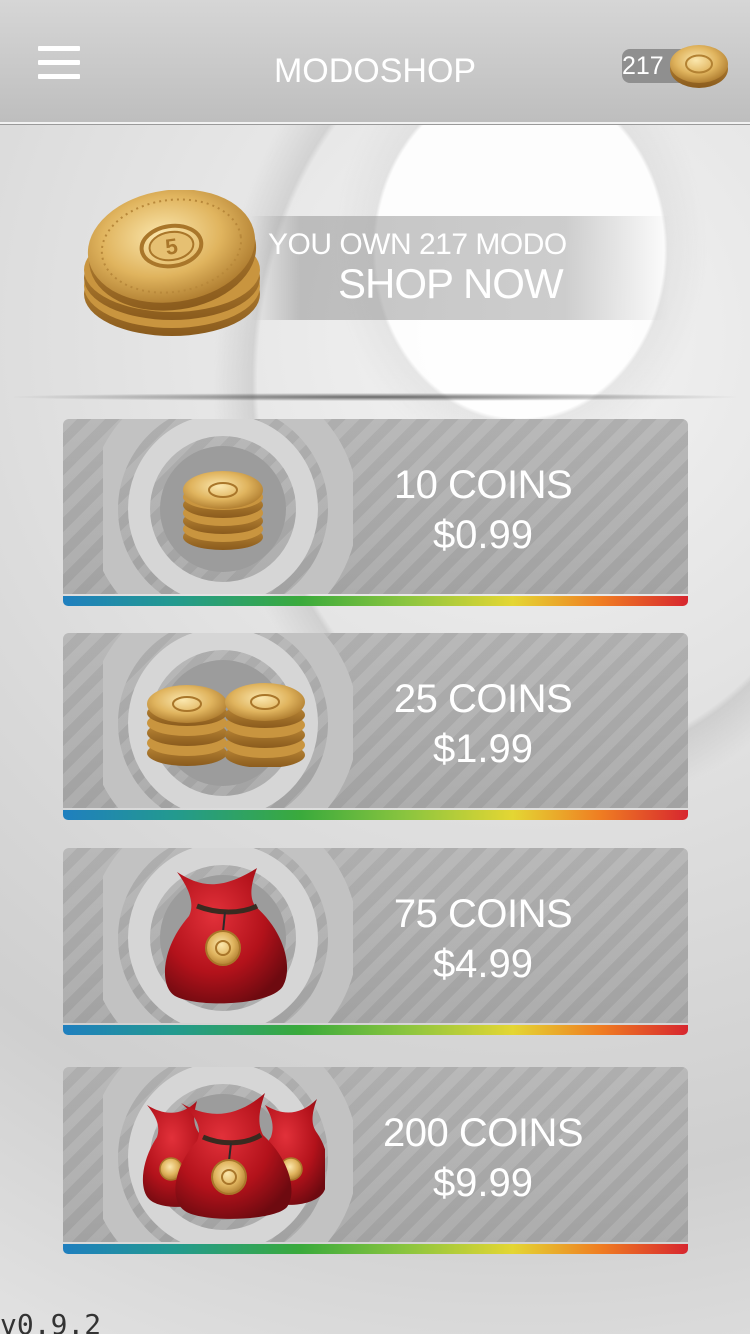 The width and height of the screenshot is (750, 1334). What do you see at coordinates (483, 749) in the screenshot?
I see `product-price: $1.99` at bounding box center [483, 749].